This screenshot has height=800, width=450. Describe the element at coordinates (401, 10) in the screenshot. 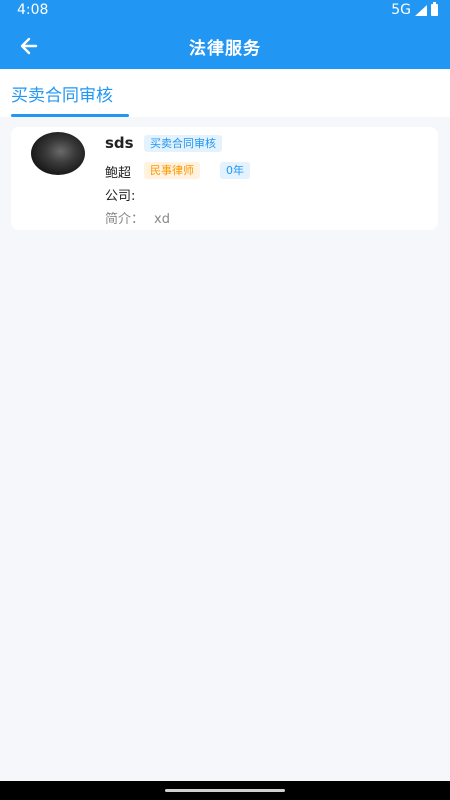

I see `network-type: 5G` at that location.